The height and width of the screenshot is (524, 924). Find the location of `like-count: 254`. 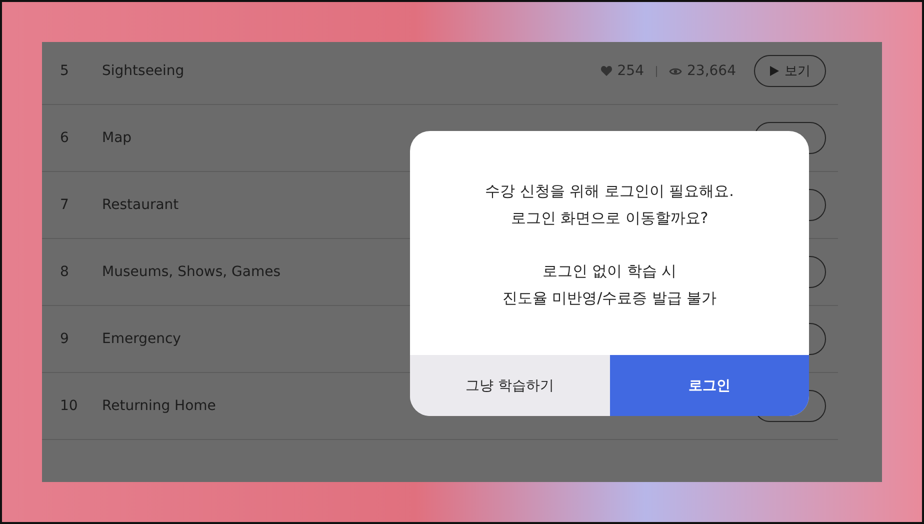

like-count: 254 is located at coordinates (630, 71).